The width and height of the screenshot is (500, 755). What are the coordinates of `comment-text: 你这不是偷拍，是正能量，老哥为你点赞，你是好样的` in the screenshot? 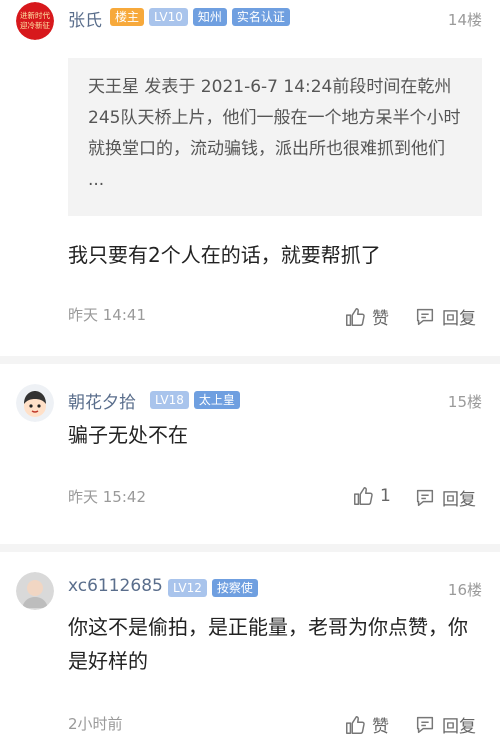 It's located at (268, 644).